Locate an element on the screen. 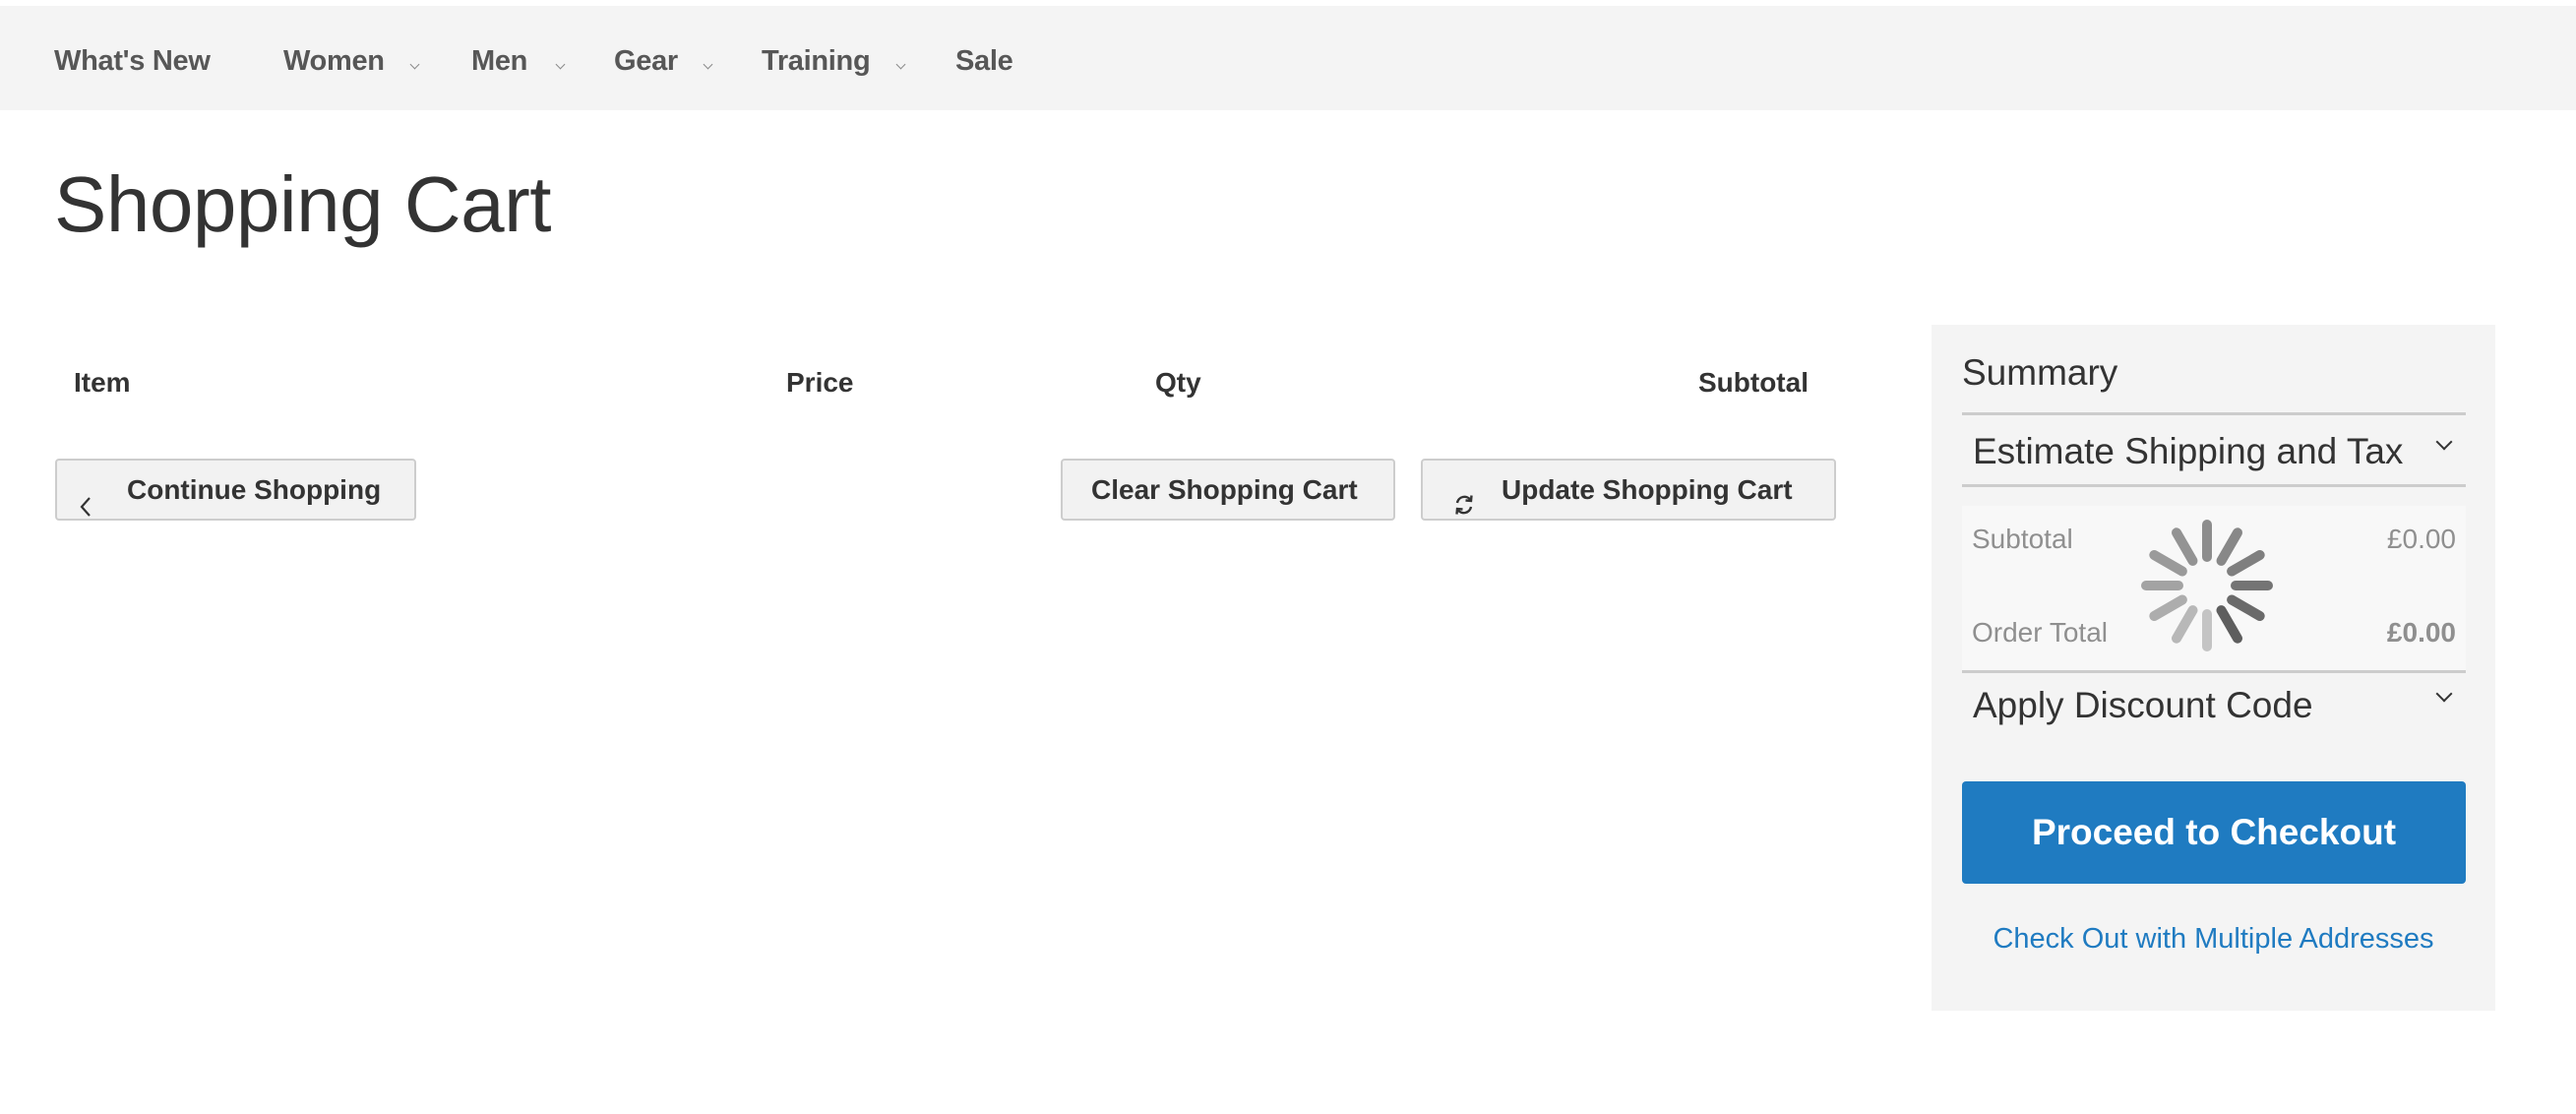  nav-item-men: Men is located at coordinates (499, 61).